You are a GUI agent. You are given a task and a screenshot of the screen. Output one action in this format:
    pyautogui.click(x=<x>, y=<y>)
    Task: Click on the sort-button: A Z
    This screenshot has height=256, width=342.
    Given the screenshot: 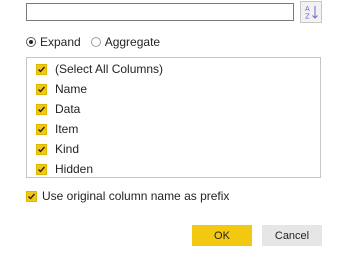 What is the action you would take?
    pyautogui.click(x=311, y=12)
    